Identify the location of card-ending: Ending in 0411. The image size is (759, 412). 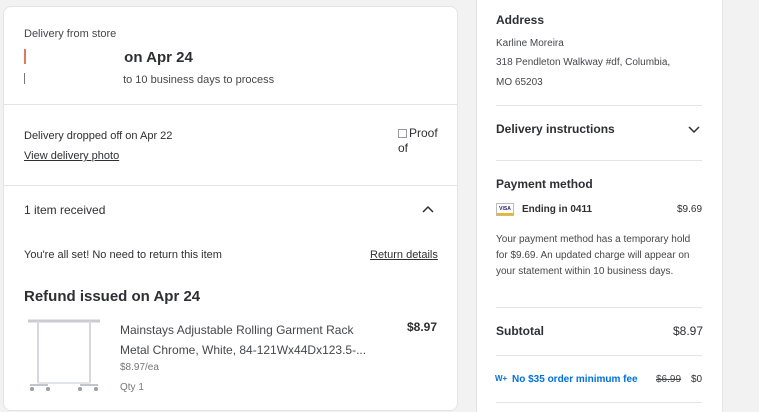
(557, 209).